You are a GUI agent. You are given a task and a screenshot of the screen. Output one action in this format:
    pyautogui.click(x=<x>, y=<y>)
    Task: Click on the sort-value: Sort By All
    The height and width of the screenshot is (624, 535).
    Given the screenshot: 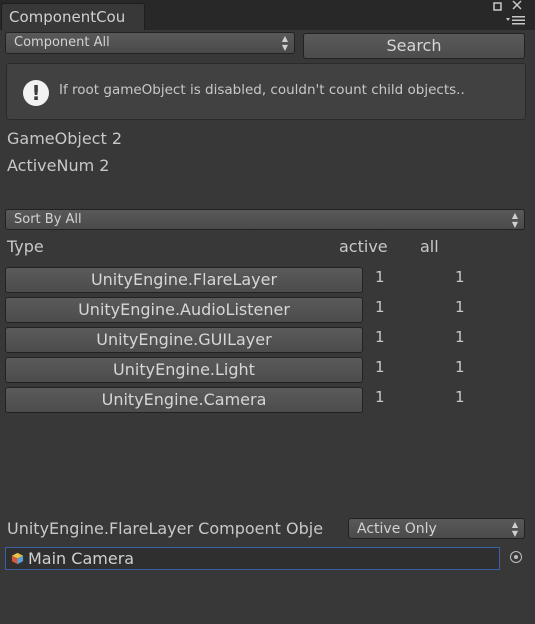 What is the action you would take?
    pyautogui.click(x=48, y=219)
    